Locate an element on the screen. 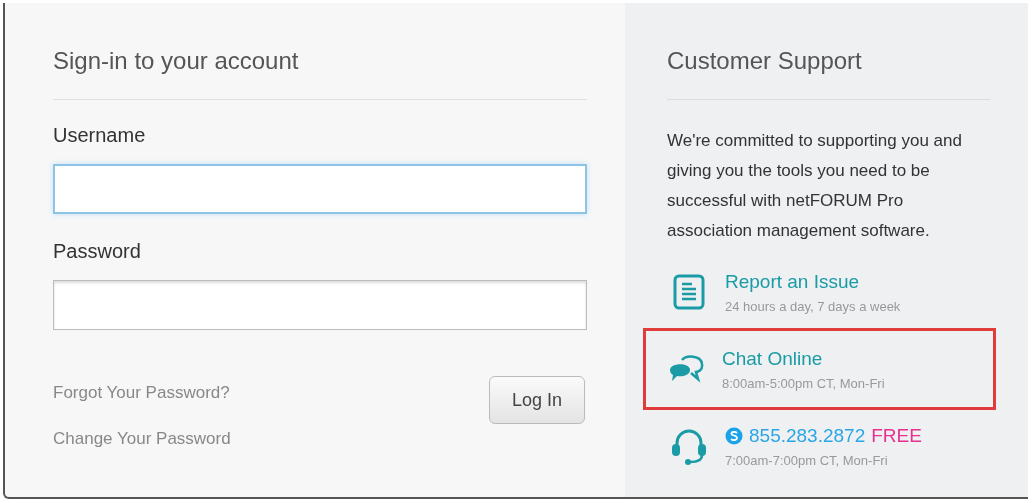 Image resolution: width=1031 pixels, height=503 pixels. free-label: FREE is located at coordinates (896, 436).